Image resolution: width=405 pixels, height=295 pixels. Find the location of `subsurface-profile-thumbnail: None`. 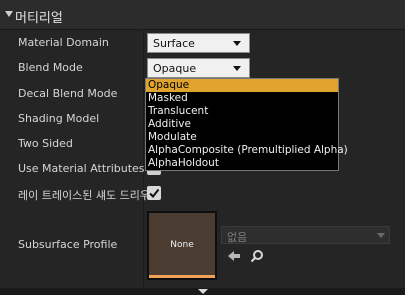

subsurface-profile-thumbnail: None is located at coordinates (182, 245).